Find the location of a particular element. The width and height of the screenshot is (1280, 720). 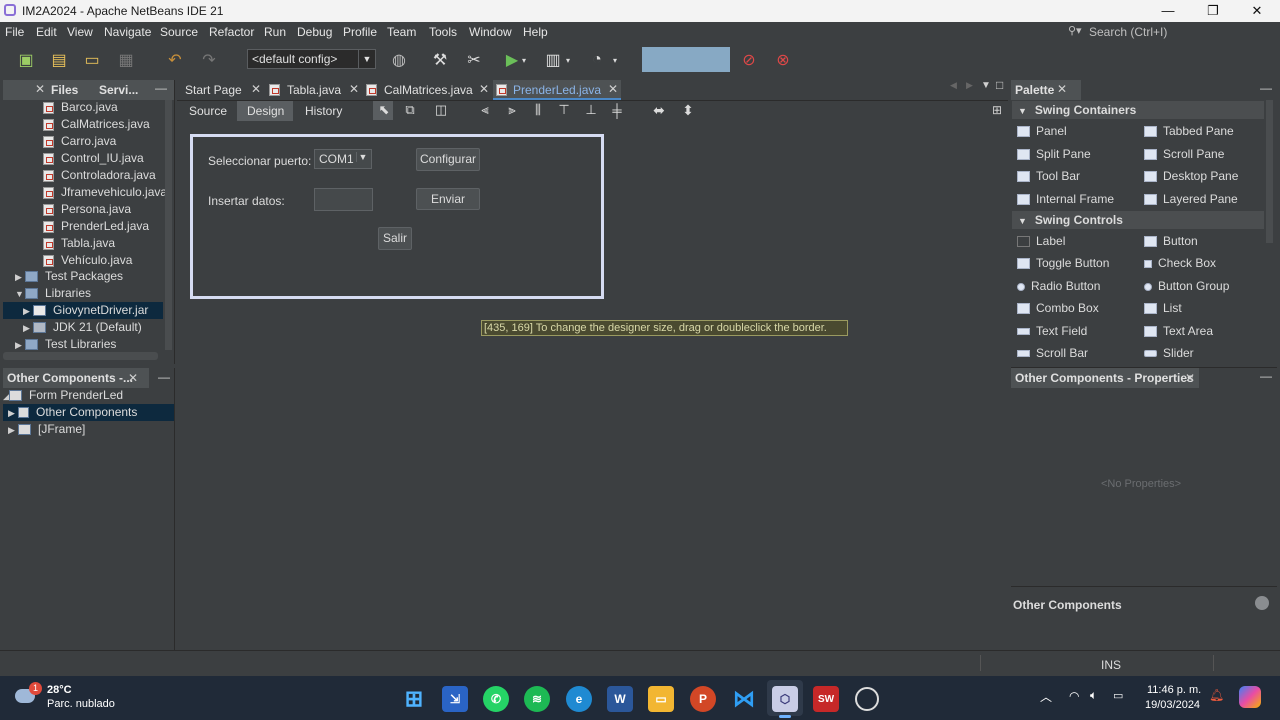

tree-file: Barco.java is located at coordinates (80, 107).